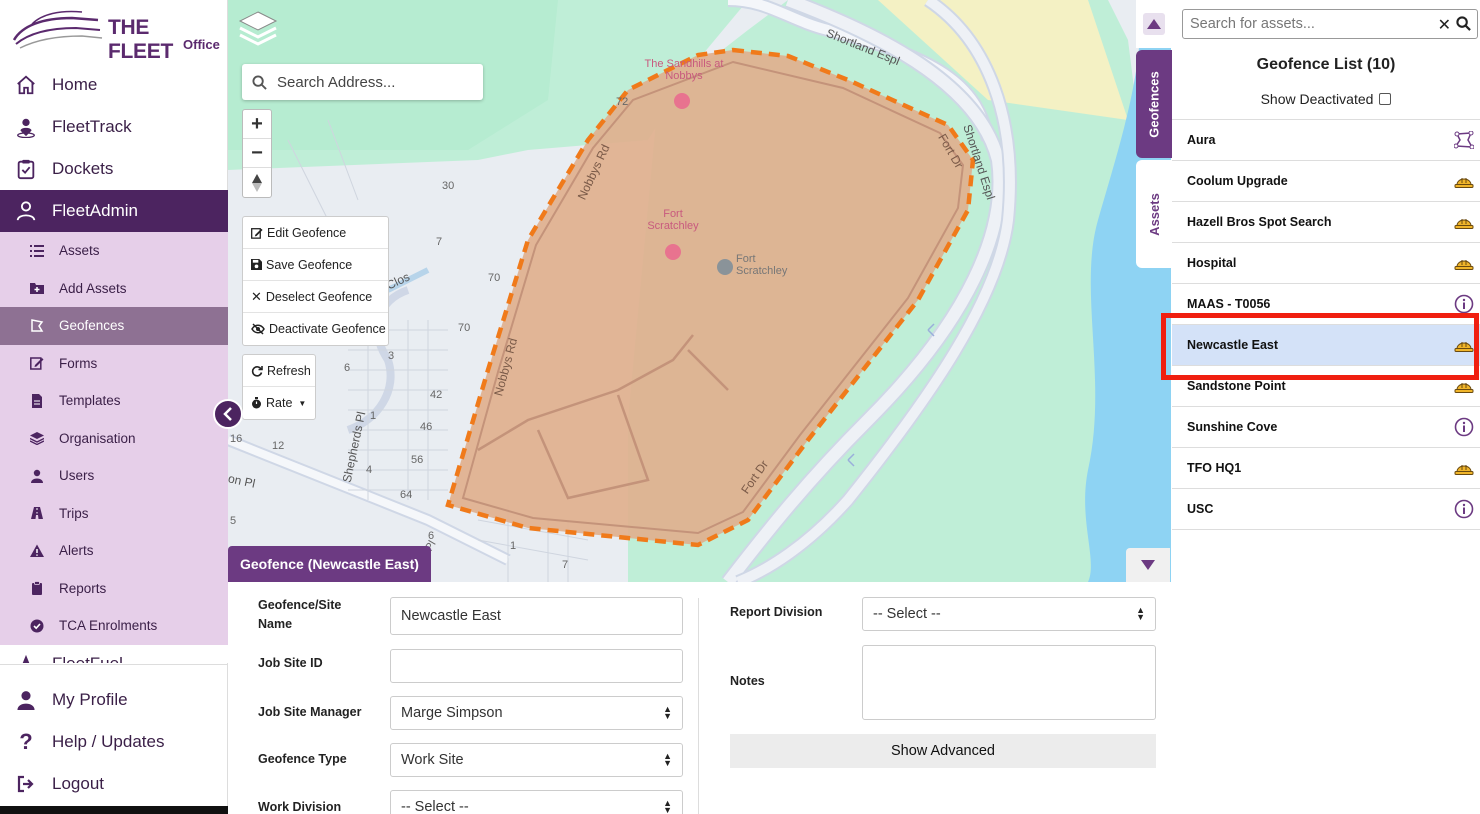  What do you see at coordinates (74, 513) in the screenshot?
I see `sub-label: Trips` at bounding box center [74, 513].